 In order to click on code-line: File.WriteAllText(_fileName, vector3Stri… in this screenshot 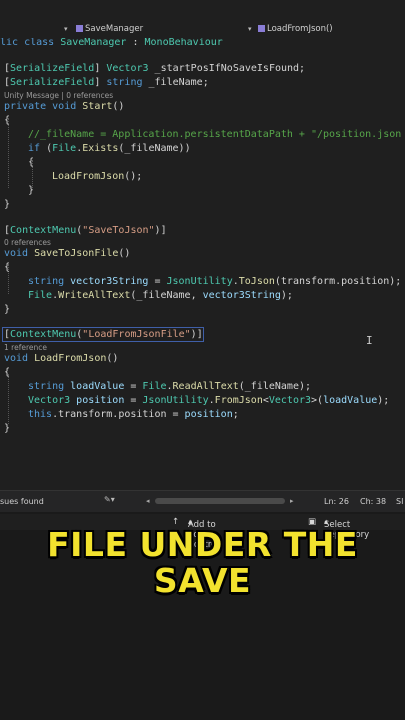, I will do `click(160, 295)`.